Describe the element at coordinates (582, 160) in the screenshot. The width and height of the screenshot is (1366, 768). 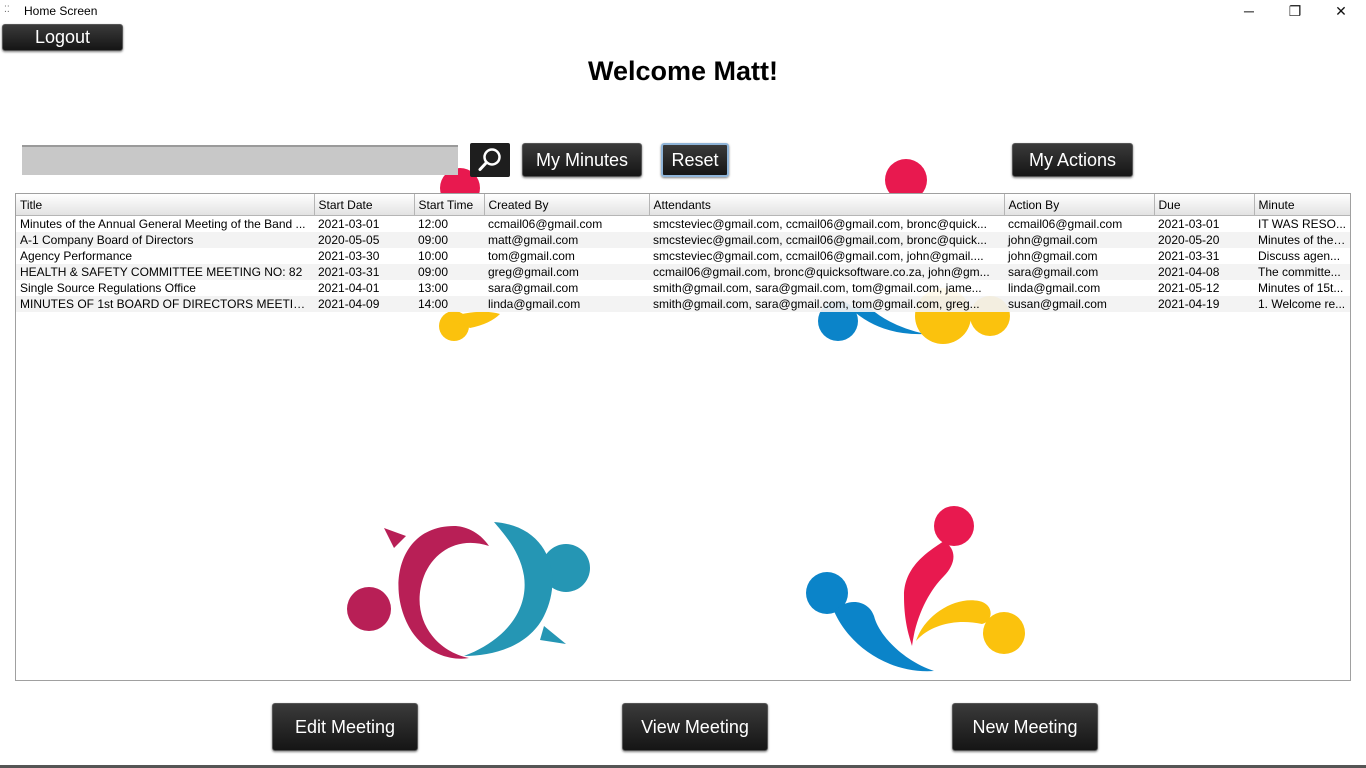
I see `my-minutes-button: My Minutes` at that location.